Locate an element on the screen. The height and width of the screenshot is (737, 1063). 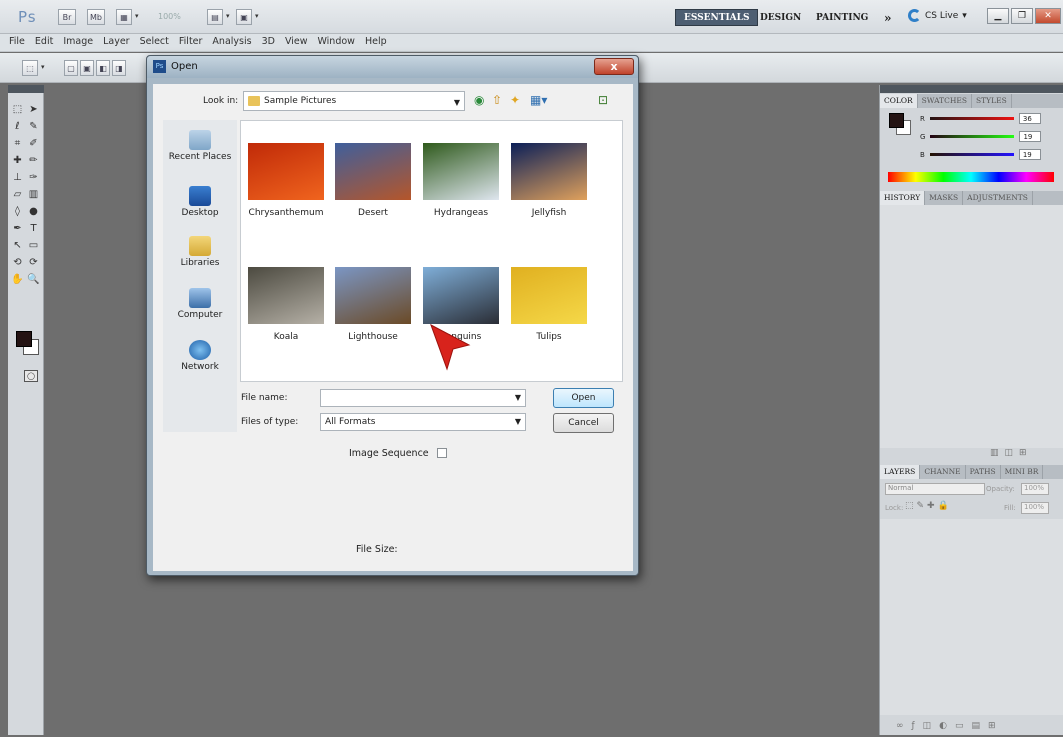
zoom-level: 100% is located at coordinates (169, 16).